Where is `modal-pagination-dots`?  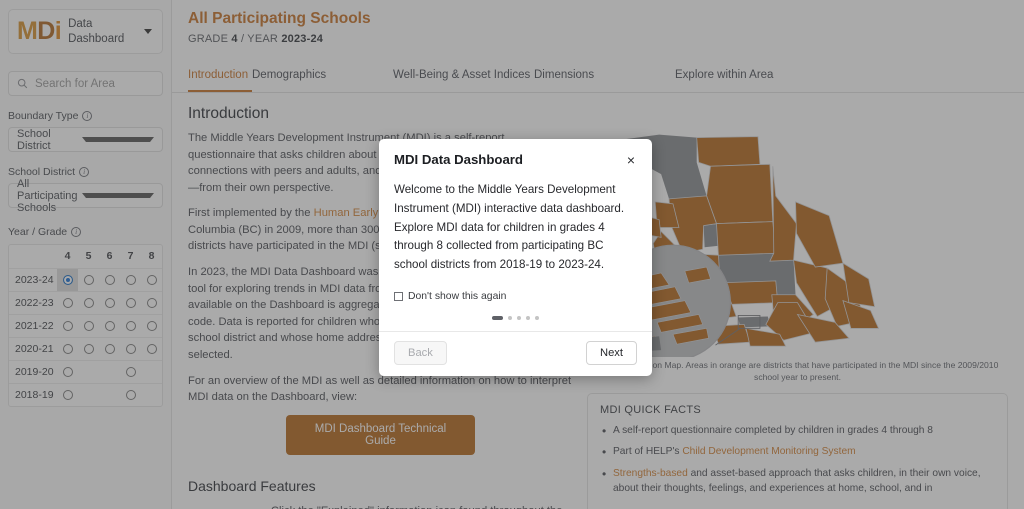
modal-pagination-dots is located at coordinates (515, 318).